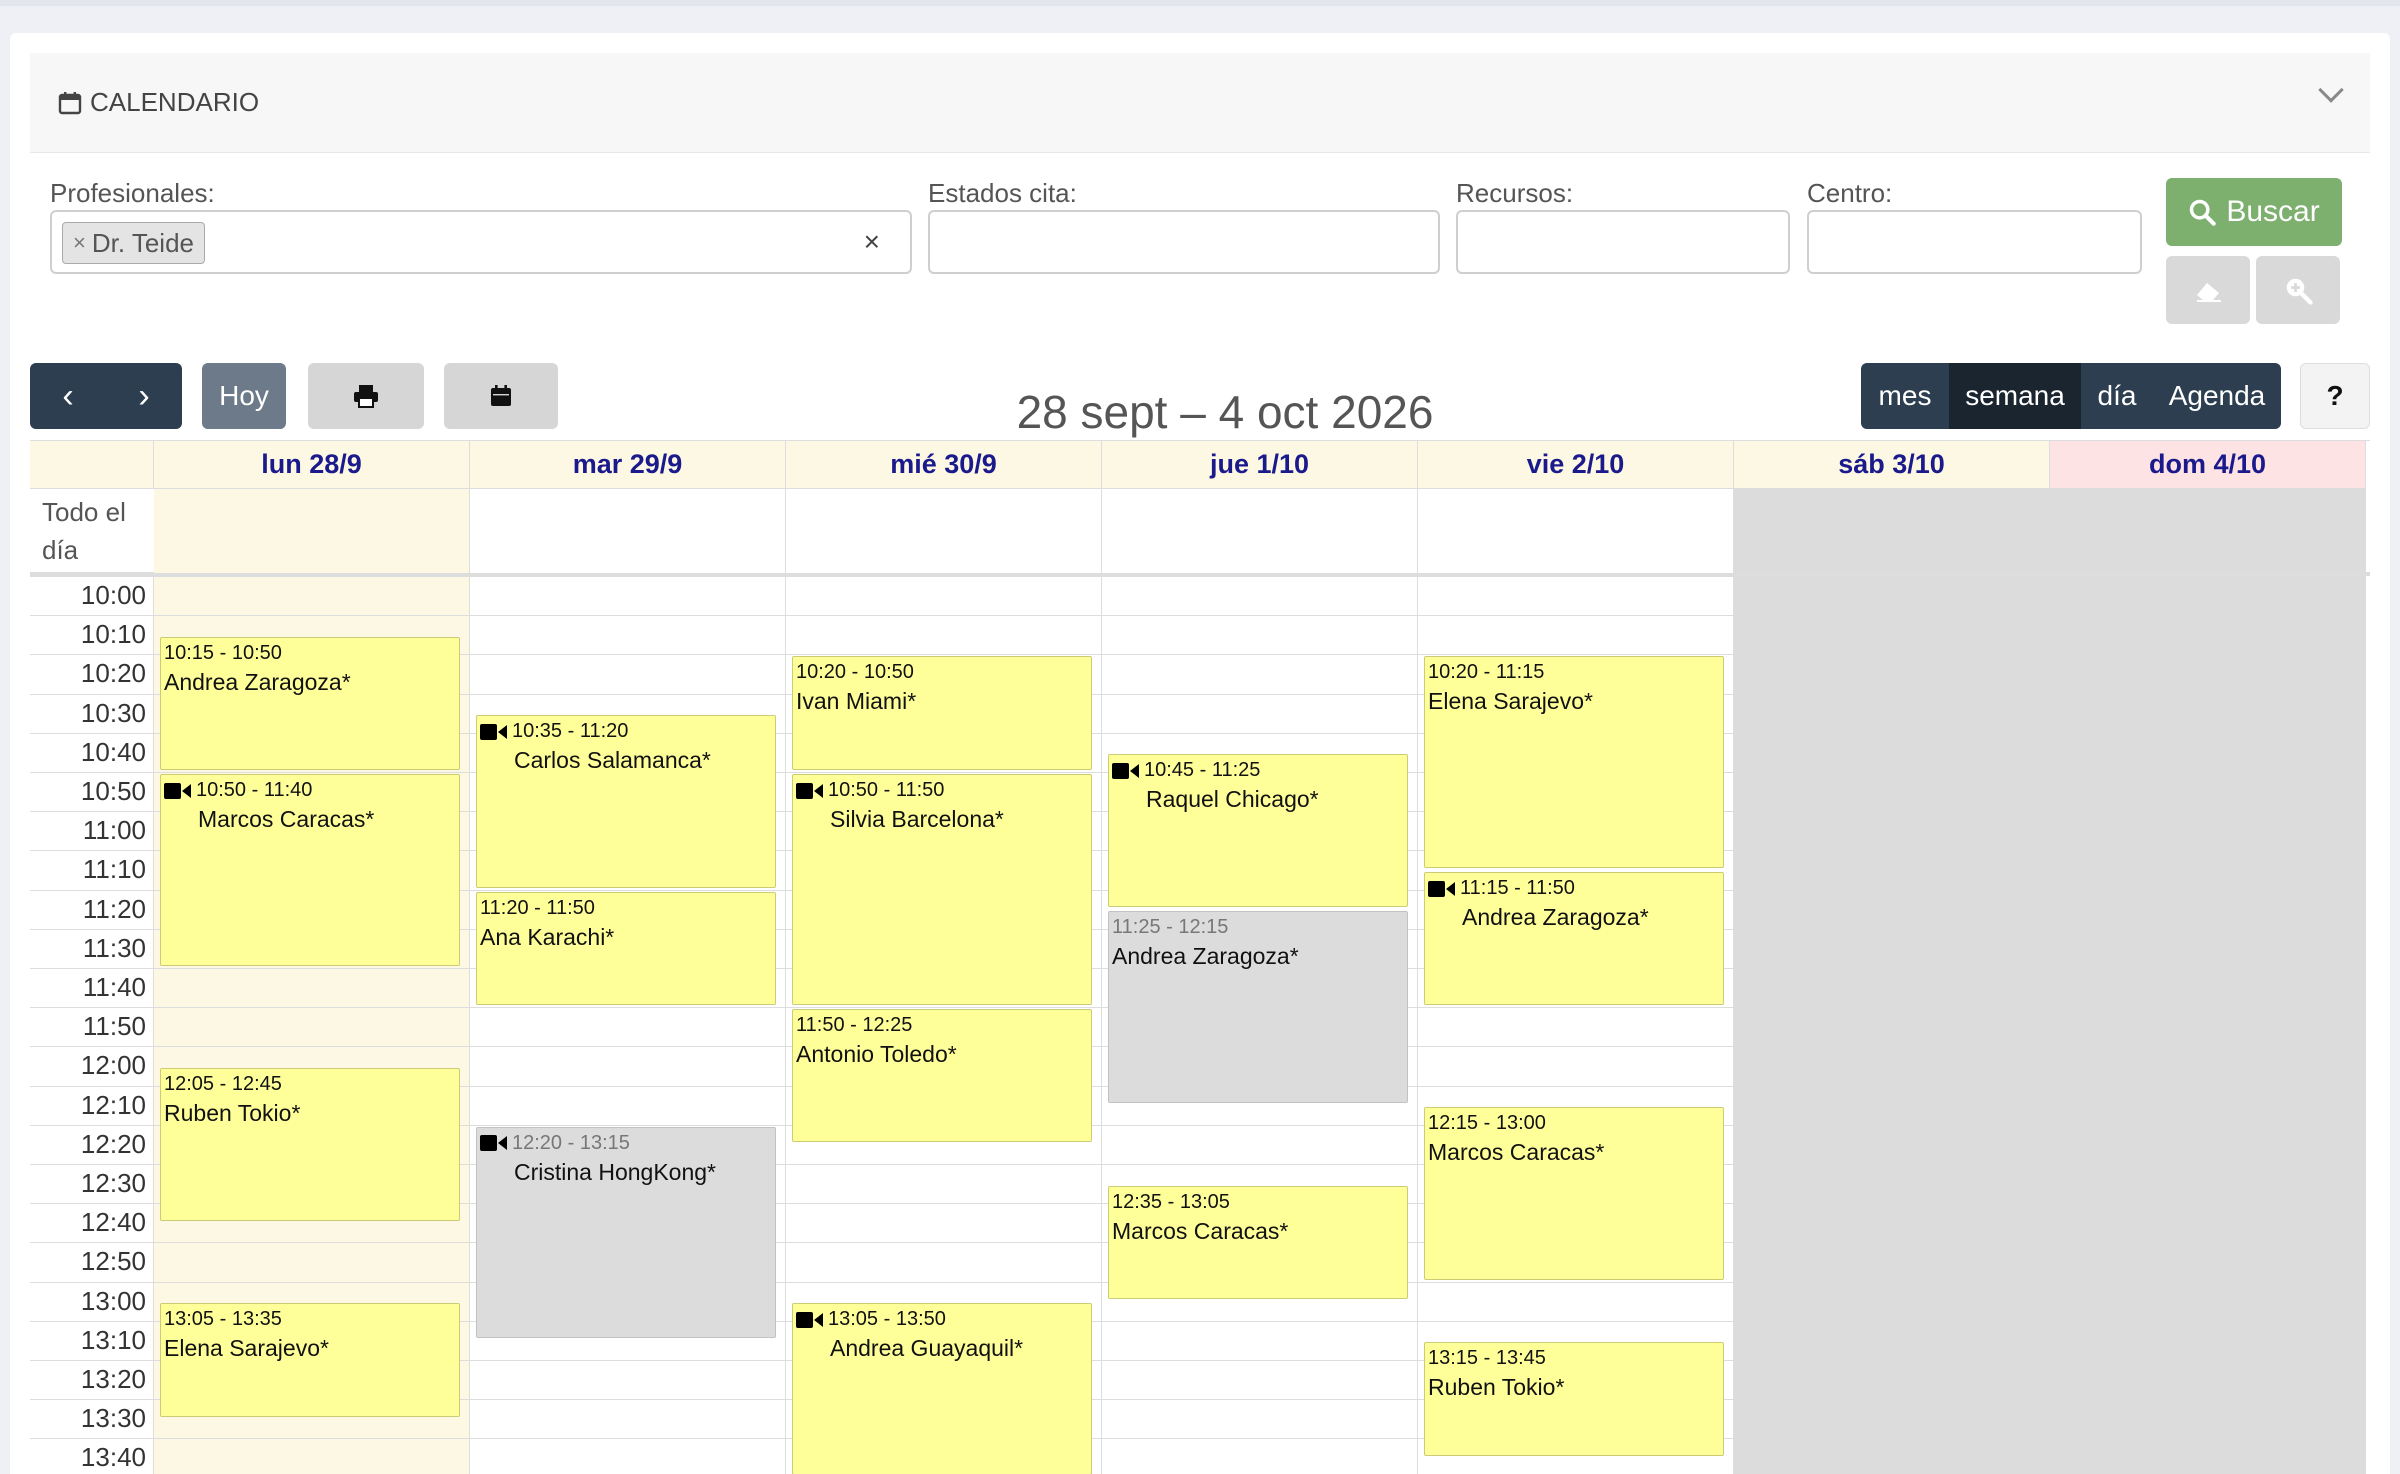 The width and height of the screenshot is (2400, 1474). Describe the element at coordinates (942, 1076) in the screenshot. I see `appointment-event: 11:50 - 12:25 Antonio Toledo*` at that location.